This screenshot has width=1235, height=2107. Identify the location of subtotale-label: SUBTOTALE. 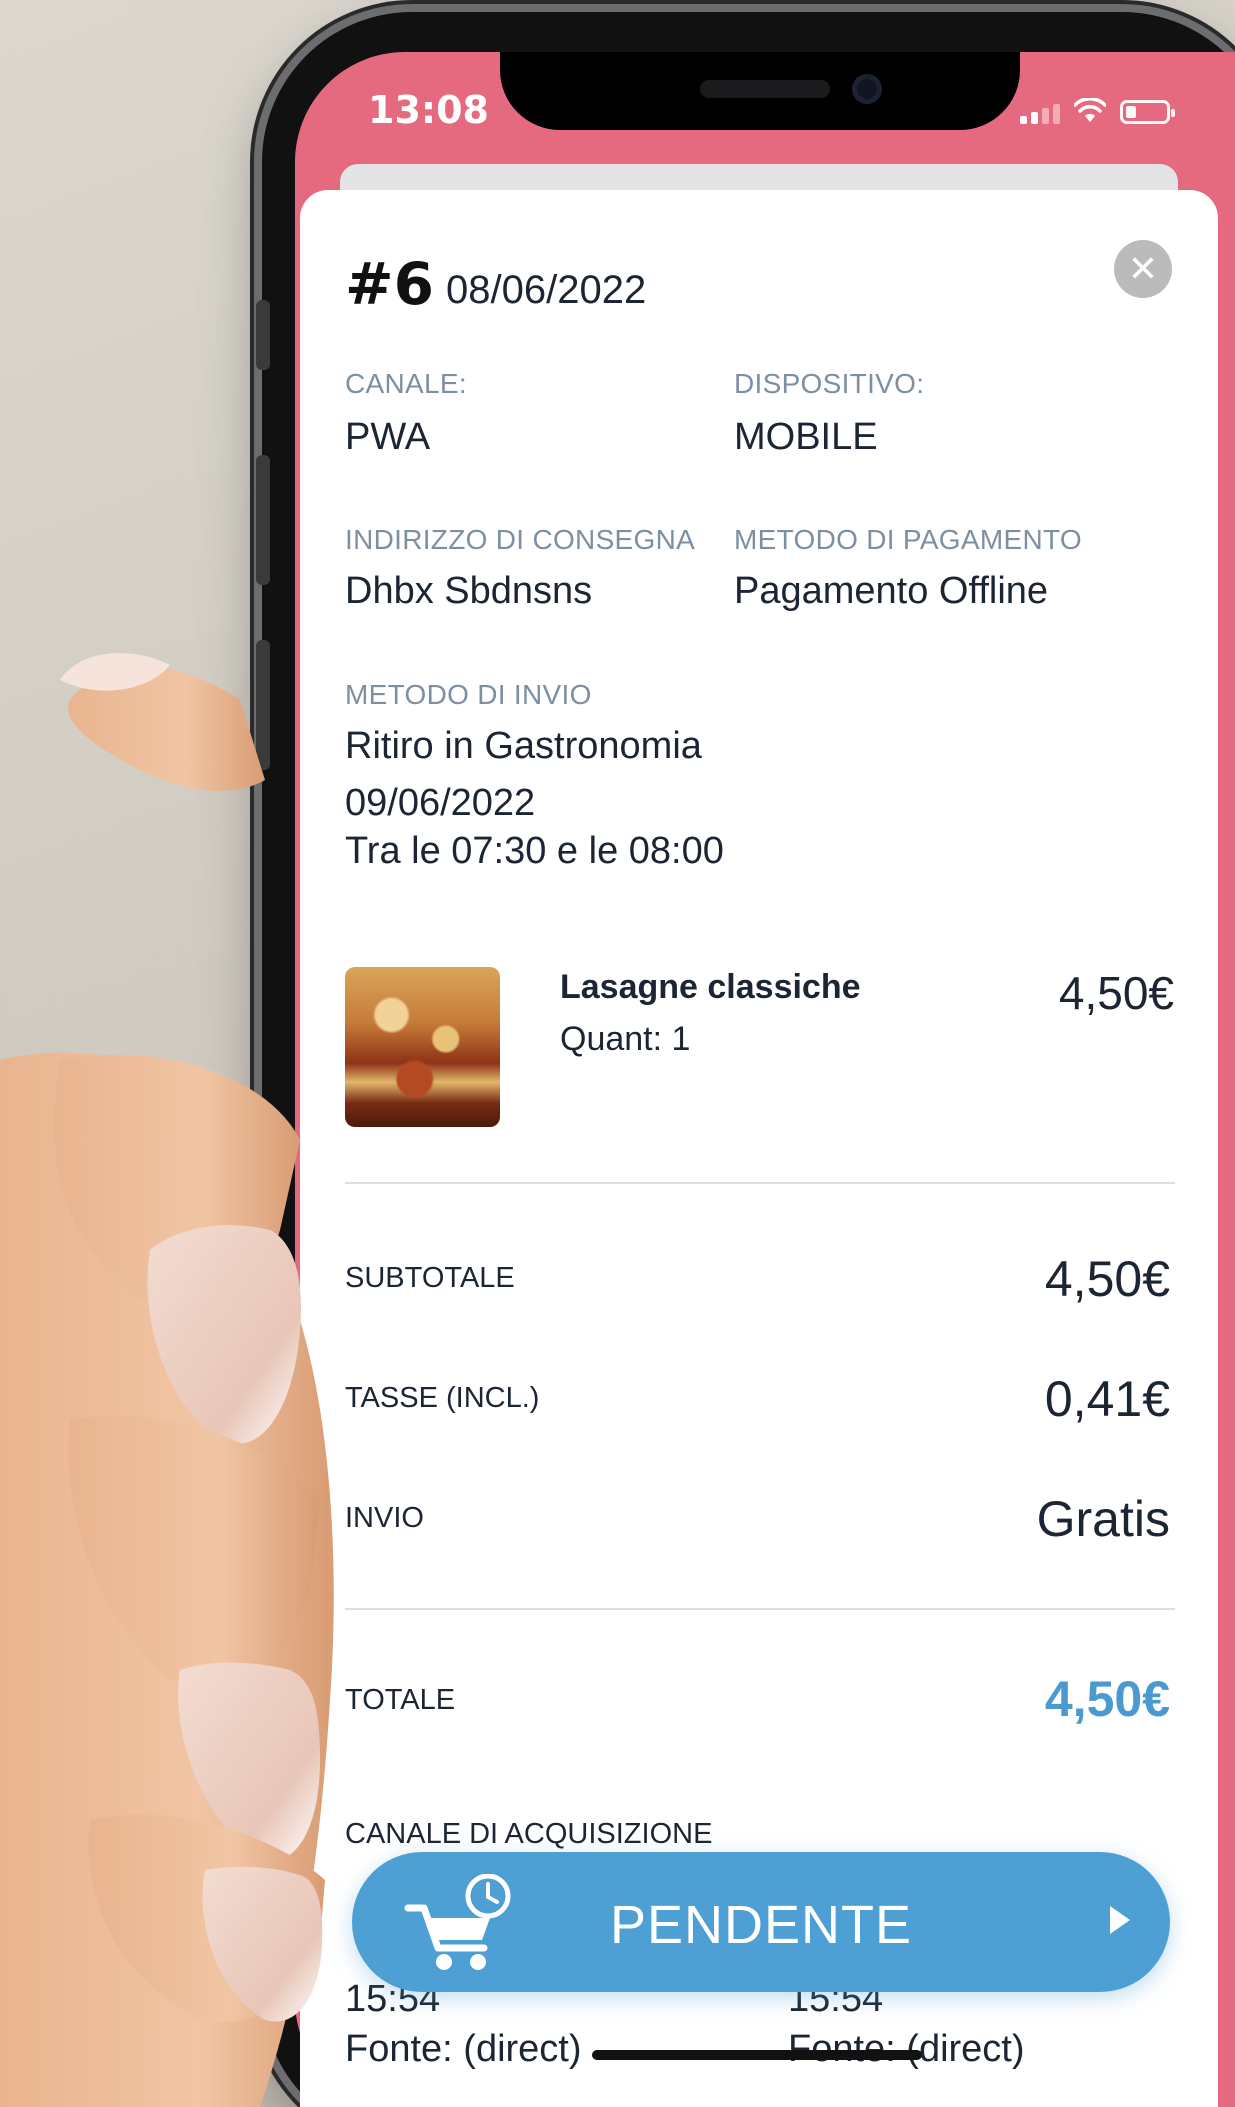
(430, 1278).